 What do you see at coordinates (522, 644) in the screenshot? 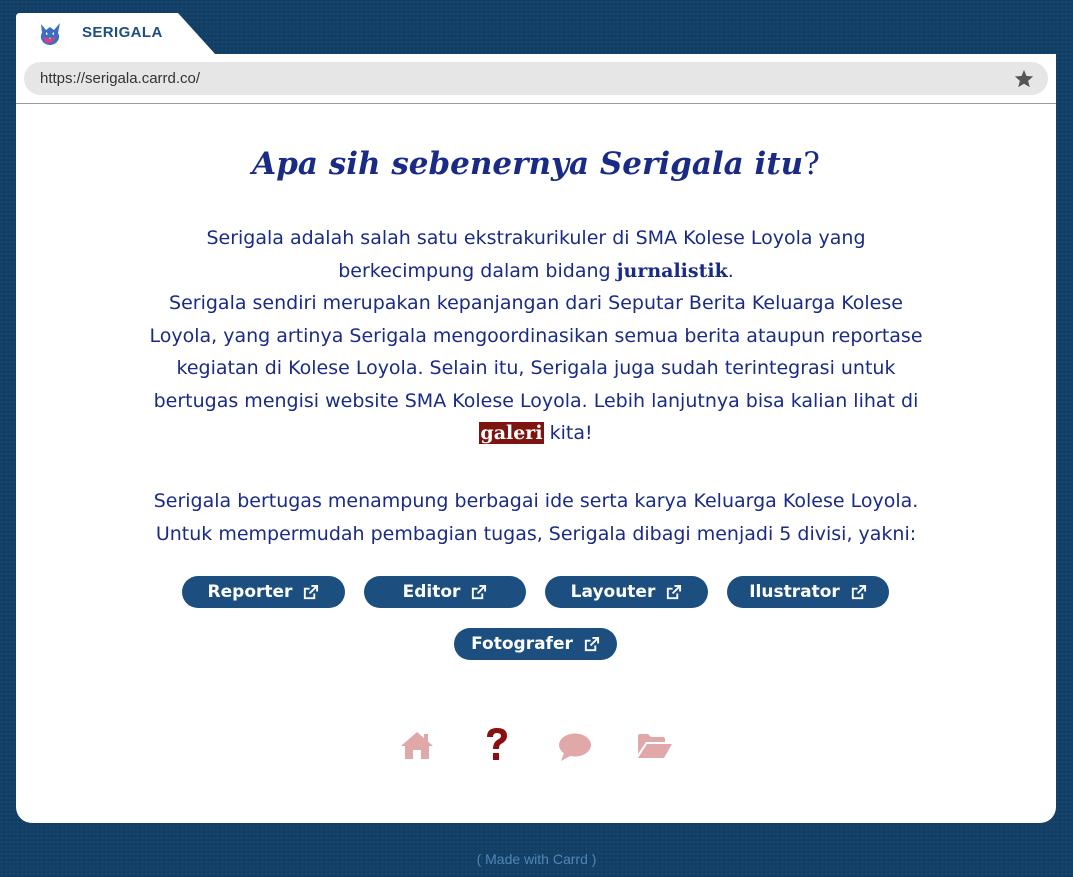
I see `fotografer-label: Fotografer` at bounding box center [522, 644].